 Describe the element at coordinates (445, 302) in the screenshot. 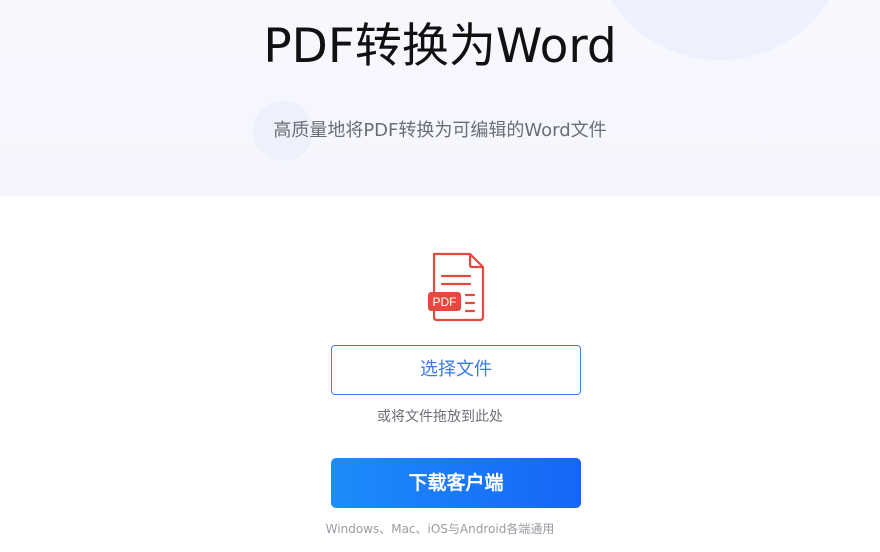

I see `pdf-badge-label: PDF` at that location.